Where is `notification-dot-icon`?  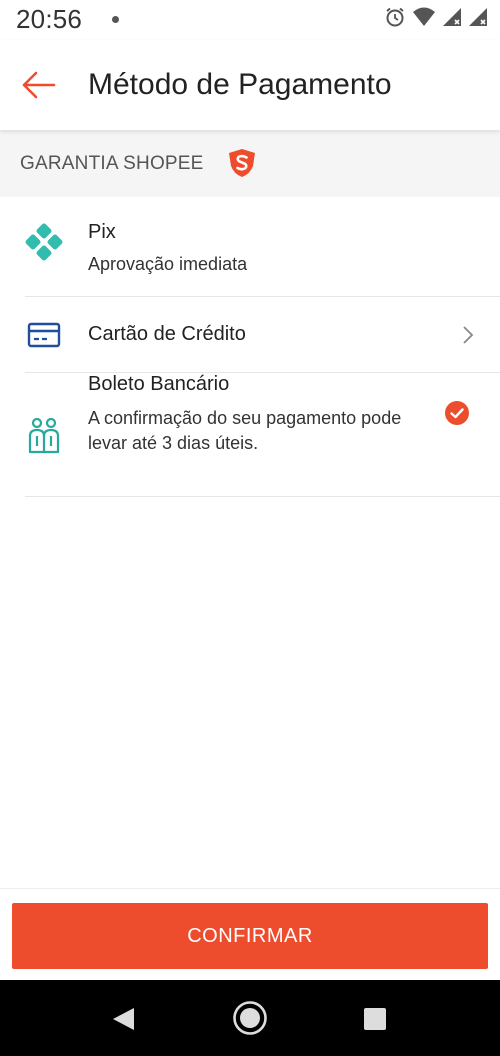 notification-dot-icon is located at coordinates (115, 19).